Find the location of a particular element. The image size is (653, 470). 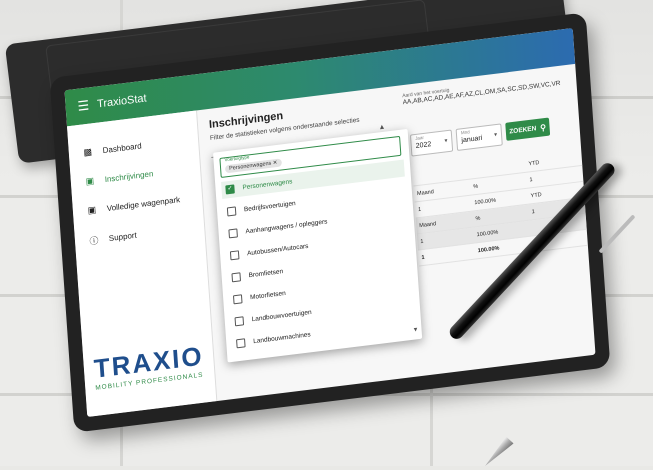

sidebar-item-label: Support is located at coordinates (123, 237).